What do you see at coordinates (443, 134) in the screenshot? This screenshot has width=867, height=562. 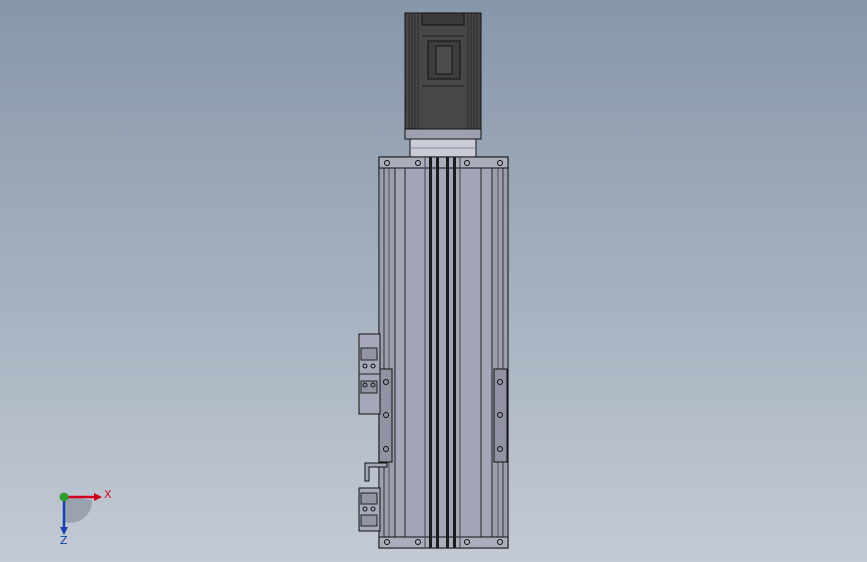 I see `adapter-plate` at bounding box center [443, 134].